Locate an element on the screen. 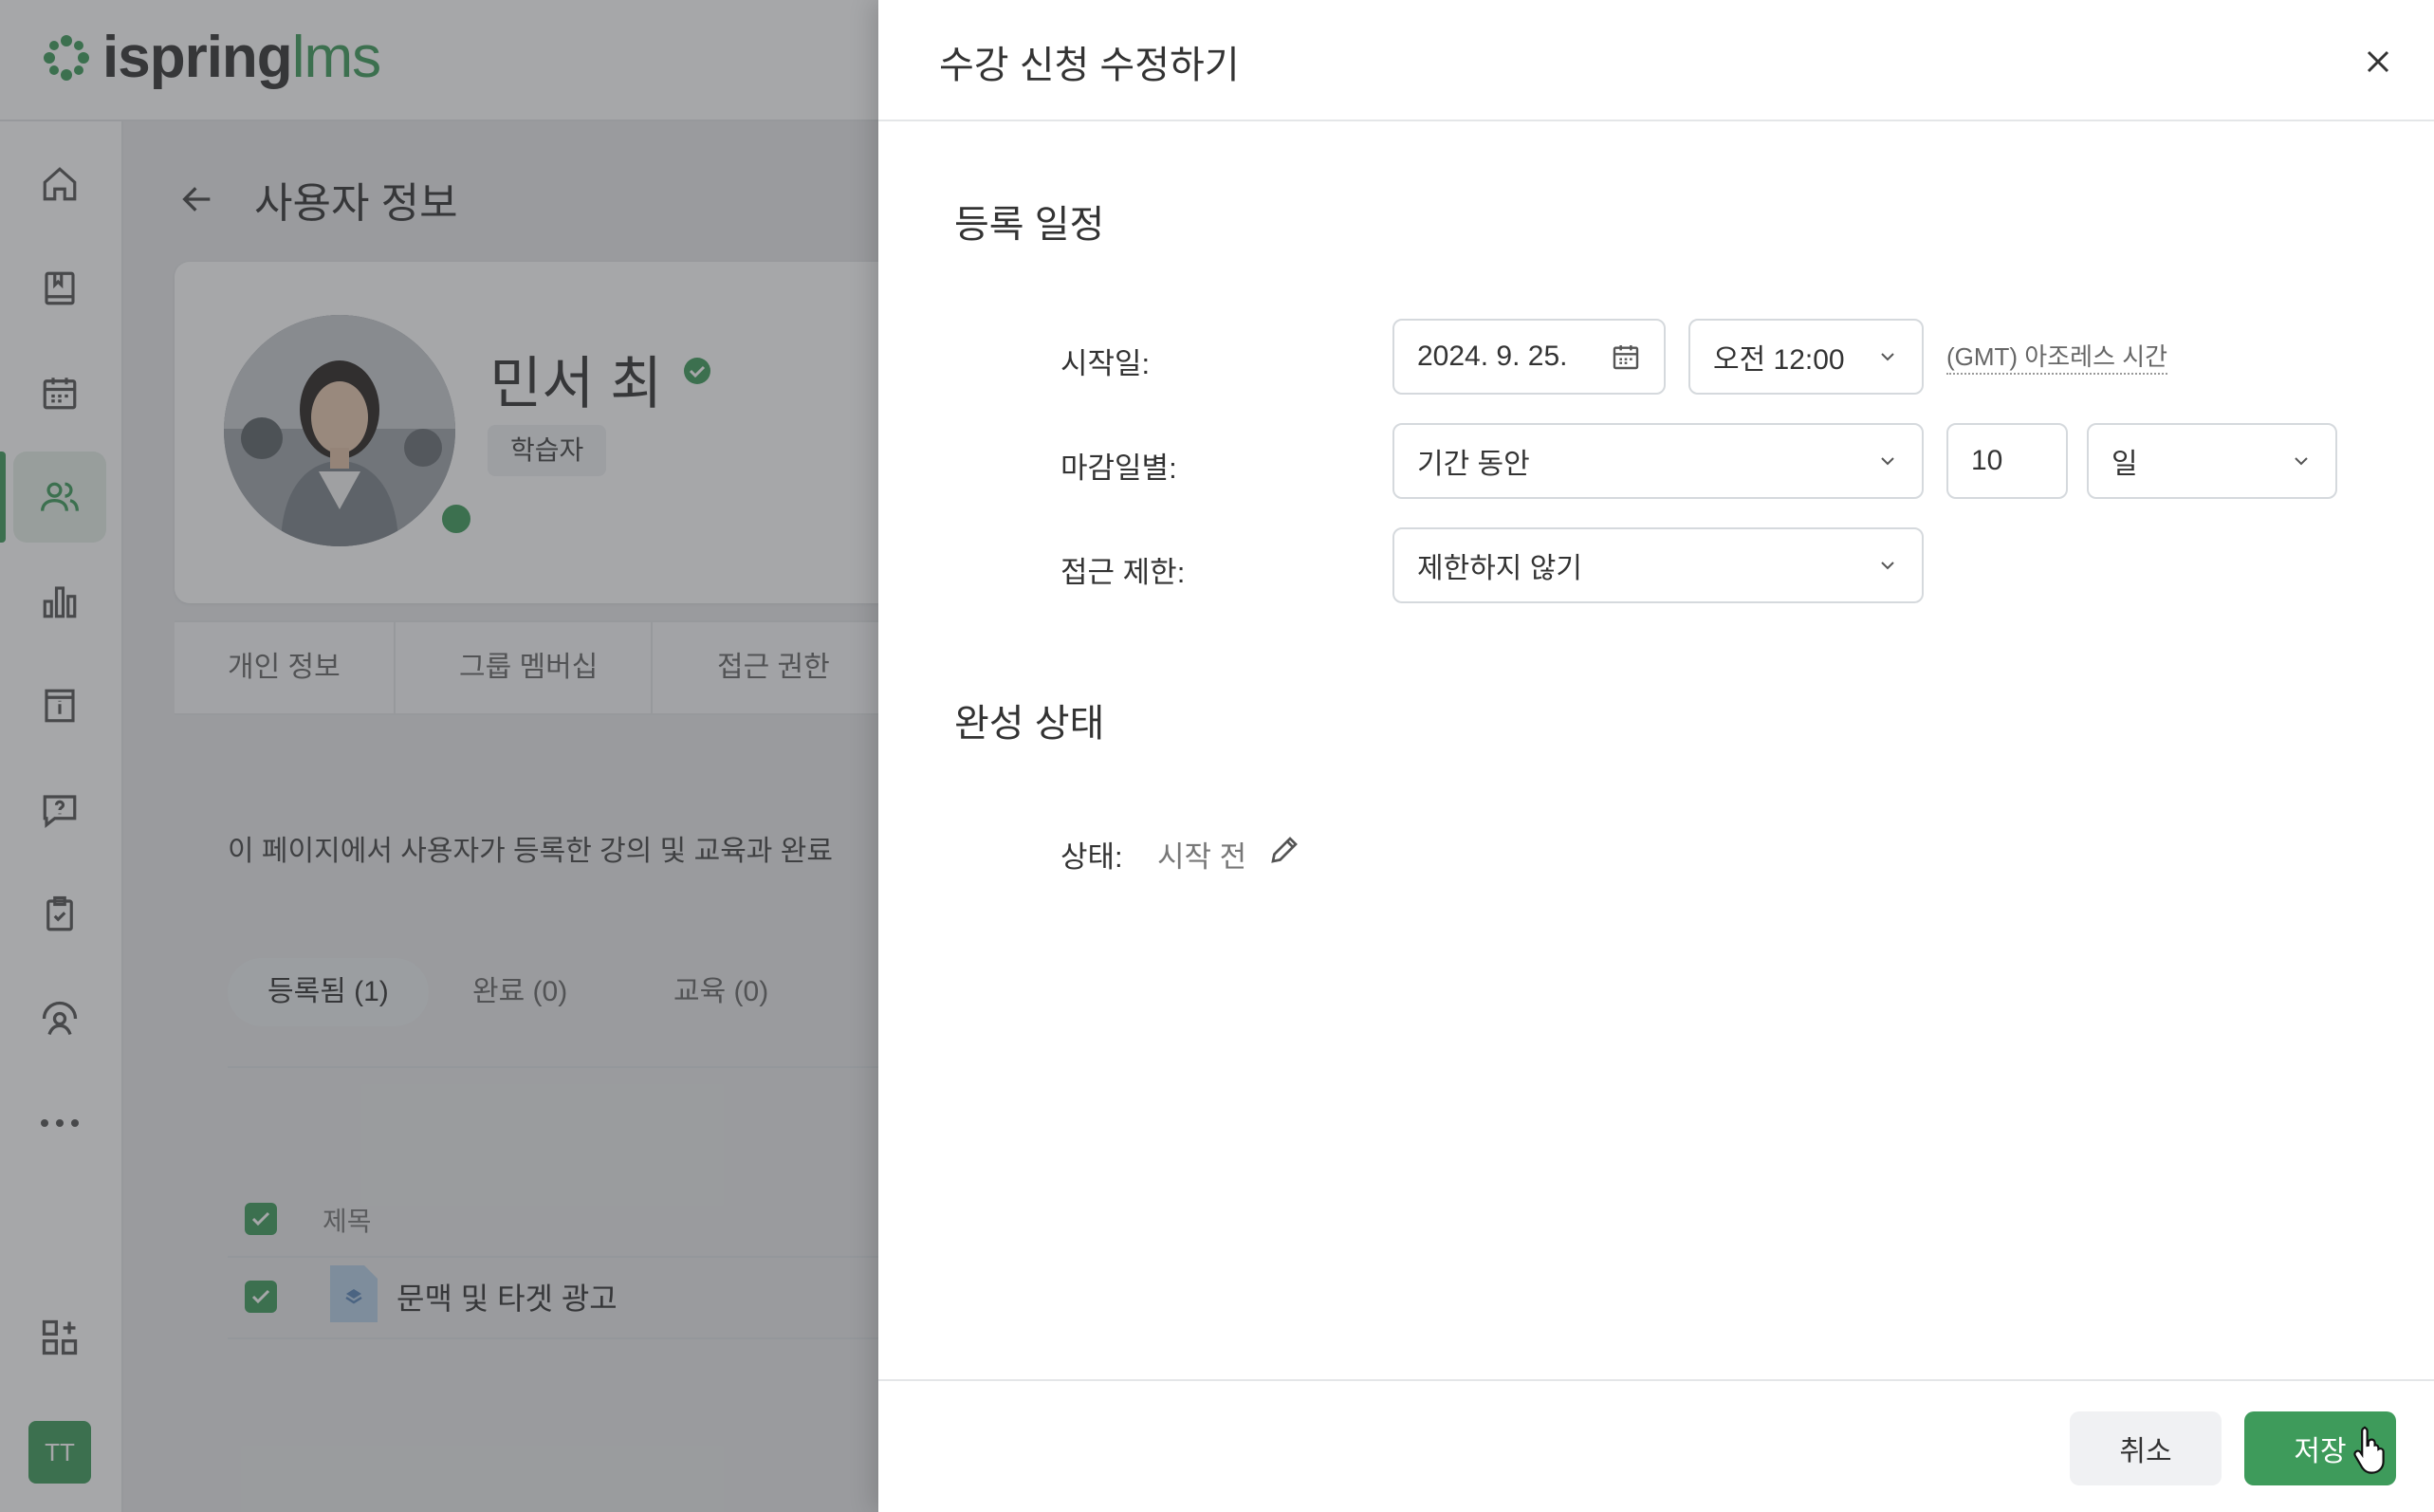 This screenshot has height=1512, width=2434. status-label: 상태: is located at coordinates (1091, 857).